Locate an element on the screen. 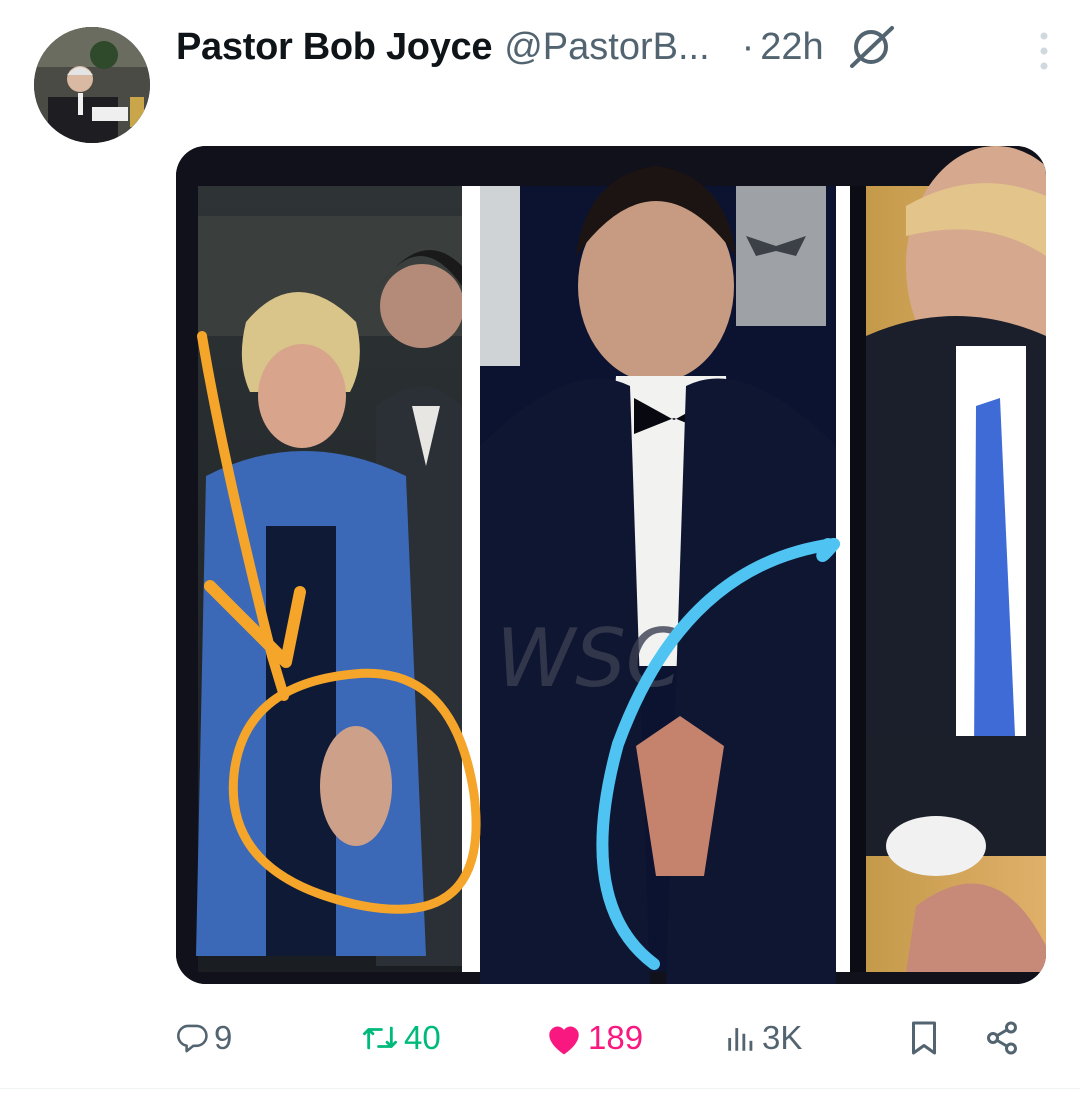  share-icon is located at coordinates (1002, 1038).